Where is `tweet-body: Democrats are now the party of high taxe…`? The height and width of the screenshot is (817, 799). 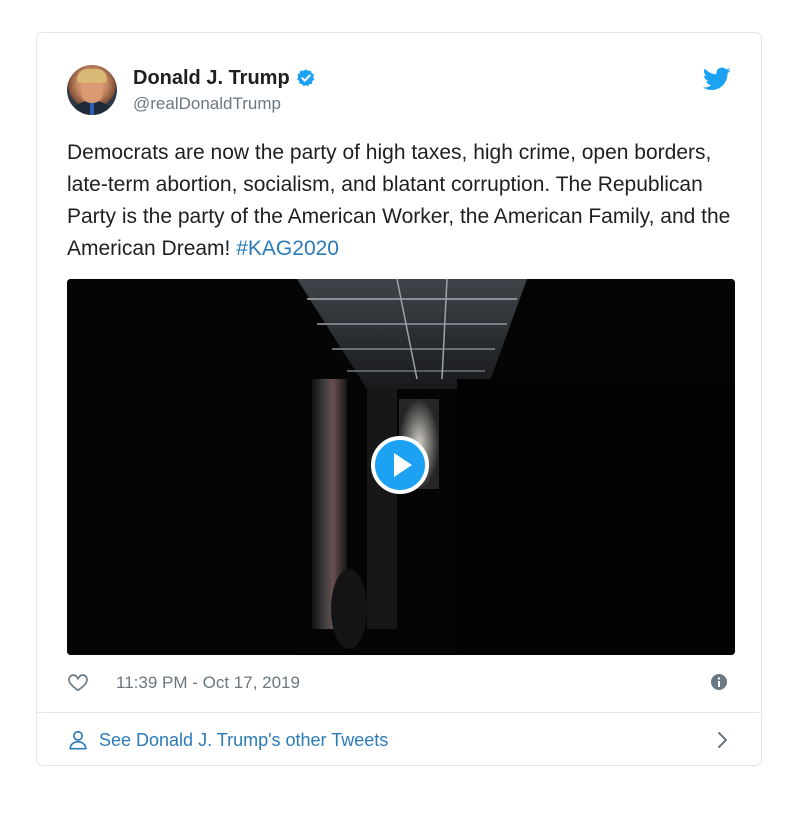 tweet-body: Democrats are now the party of high taxe… is located at coordinates (399, 200).